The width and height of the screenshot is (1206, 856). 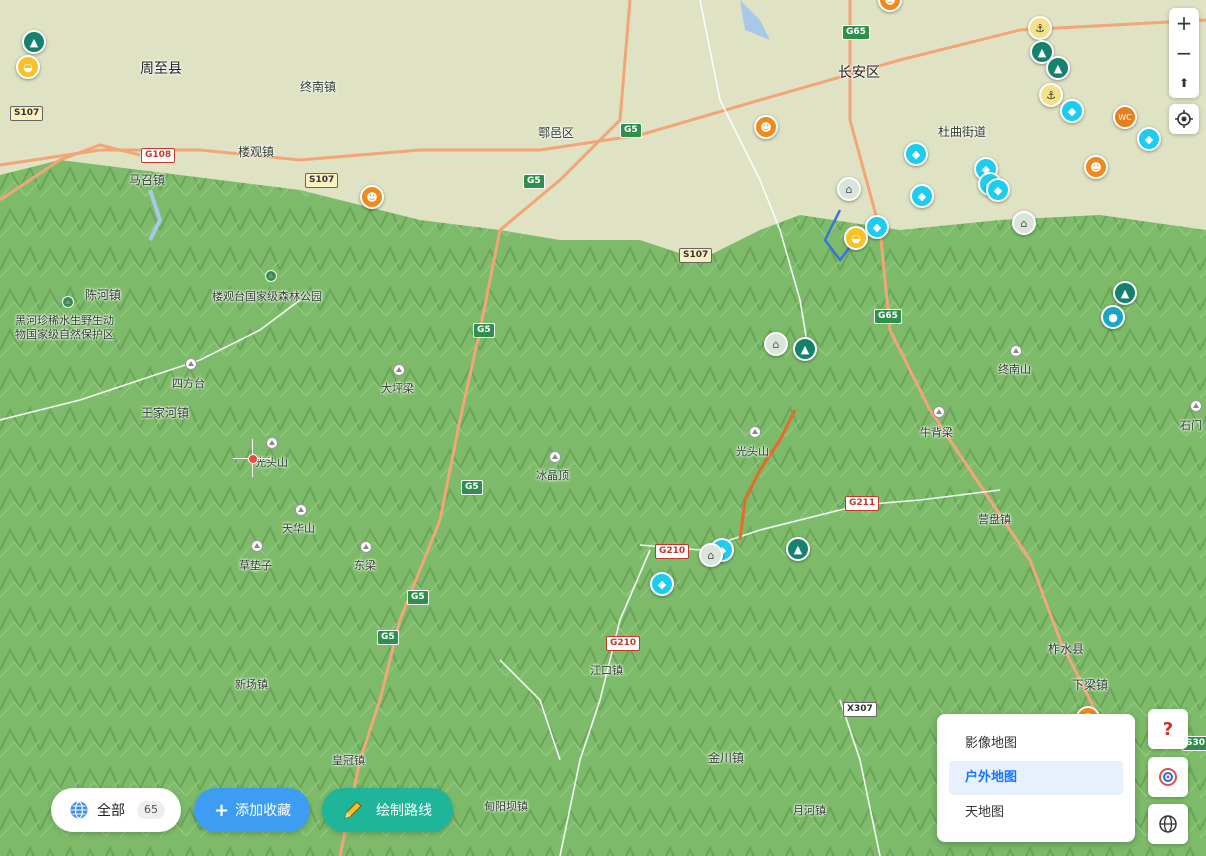 I want to click on label-louguan: 楼观镇, so click(x=256, y=152).